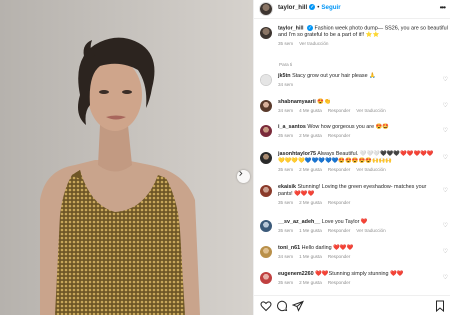  I want to click on comment-username: __sv_az_adeh__, so click(299, 222).